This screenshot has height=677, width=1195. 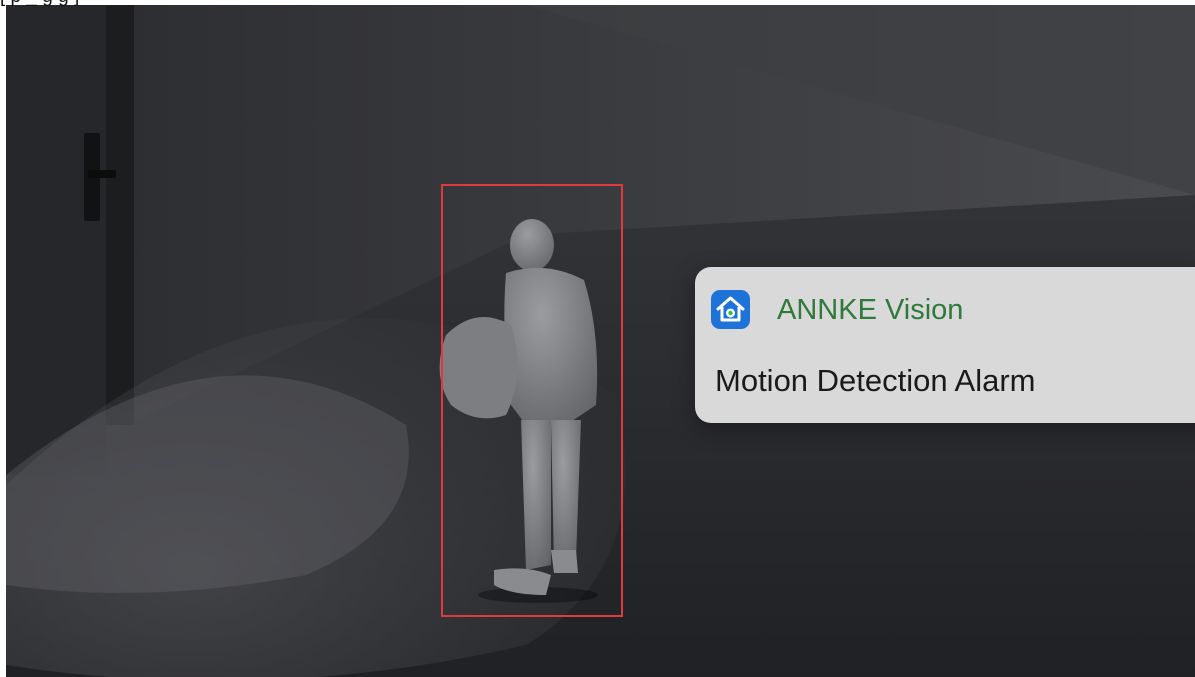 I want to click on cropped-caption-text: [ p _ g g ], so click(x=39, y=4).